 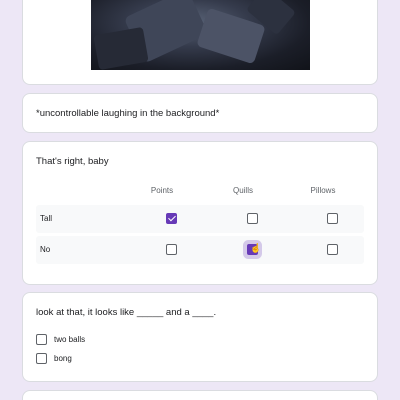 What do you see at coordinates (45, 249) in the screenshot?
I see `grid-row-label: No` at bounding box center [45, 249].